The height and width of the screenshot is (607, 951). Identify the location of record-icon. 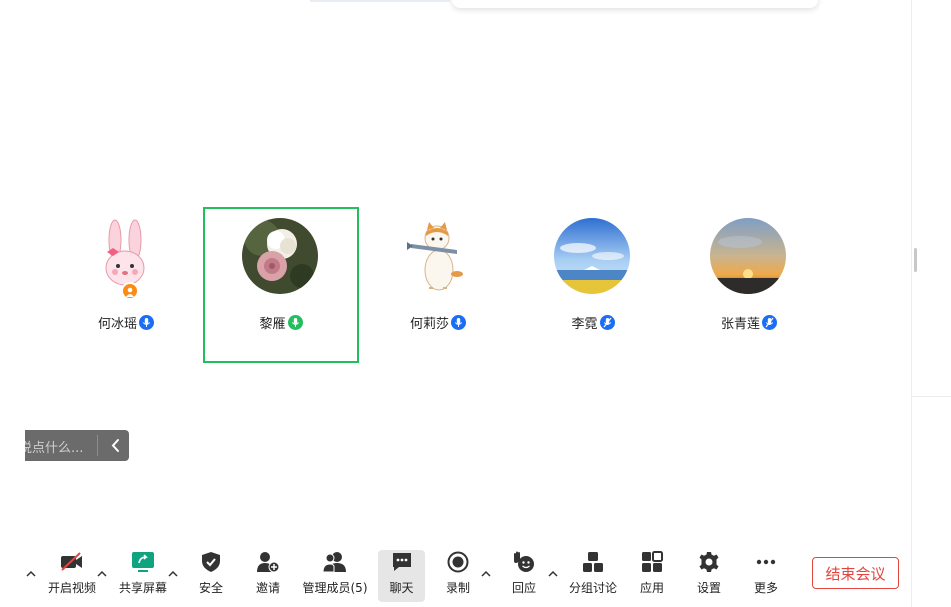
(458, 562).